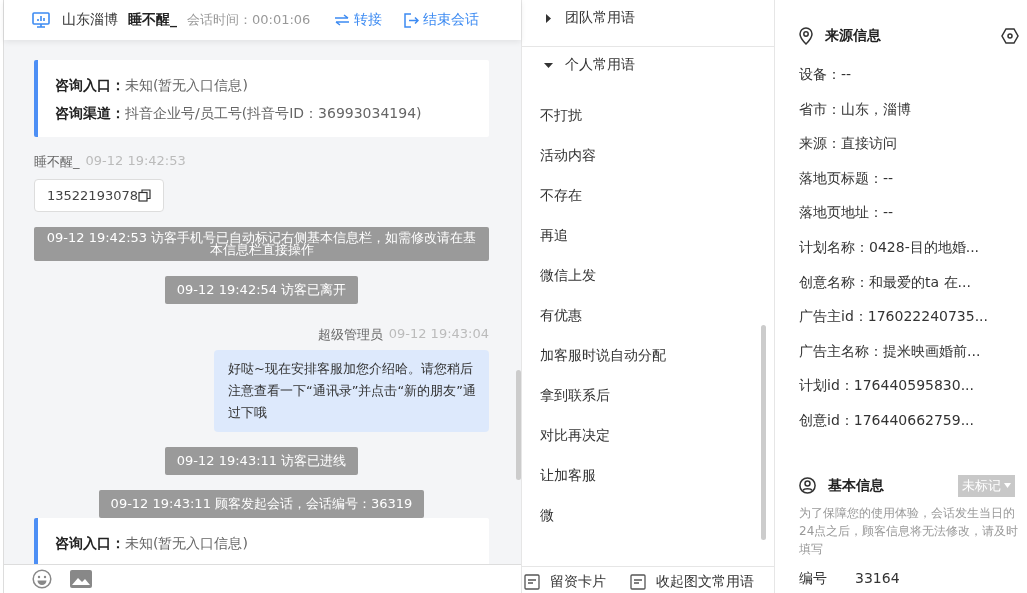 Image resolution: width=1027 pixels, height=593 pixels. What do you see at coordinates (90, 113) in the screenshot?
I see `entry-label: 咨询渠道：` at bounding box center [90, 113].